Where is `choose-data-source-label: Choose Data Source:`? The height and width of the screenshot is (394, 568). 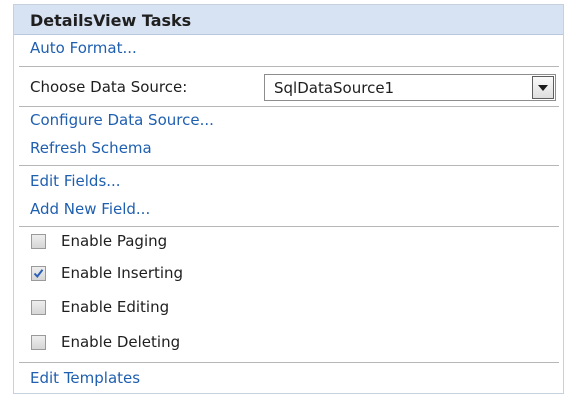
choose-data-source-label: Choose Data Source: is located at coordinates (109, 87).